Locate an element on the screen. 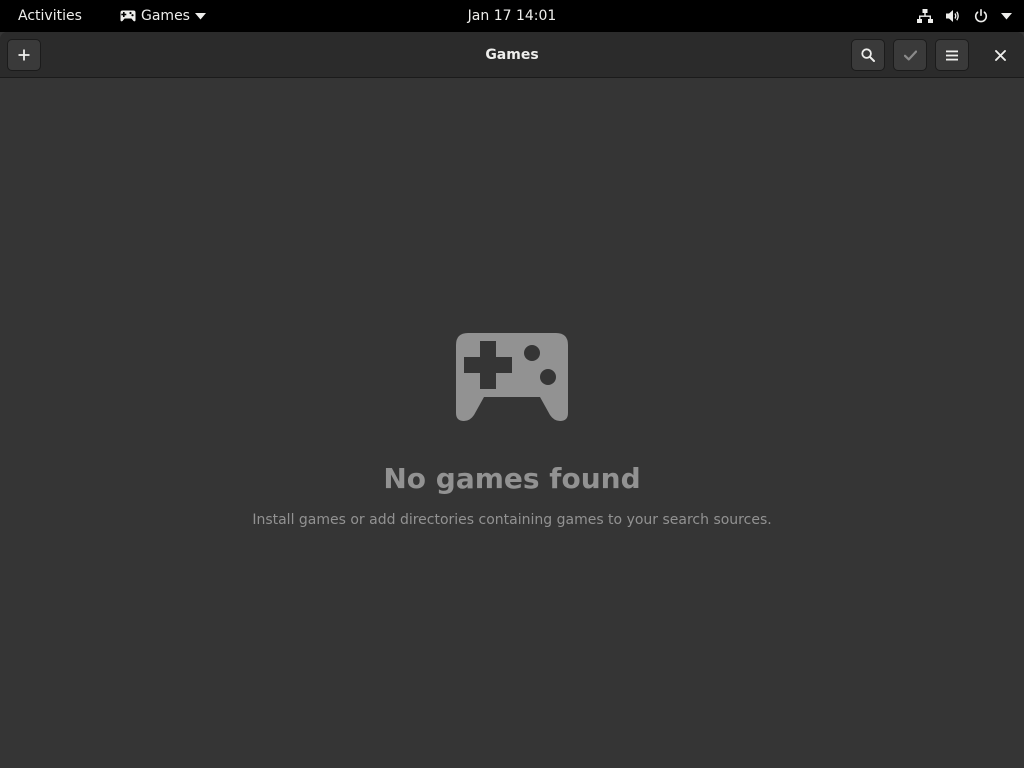 This screenshot has height=768, width=1024. clock-button: Jan 17 14:01 is located at coordinates (512, 16).